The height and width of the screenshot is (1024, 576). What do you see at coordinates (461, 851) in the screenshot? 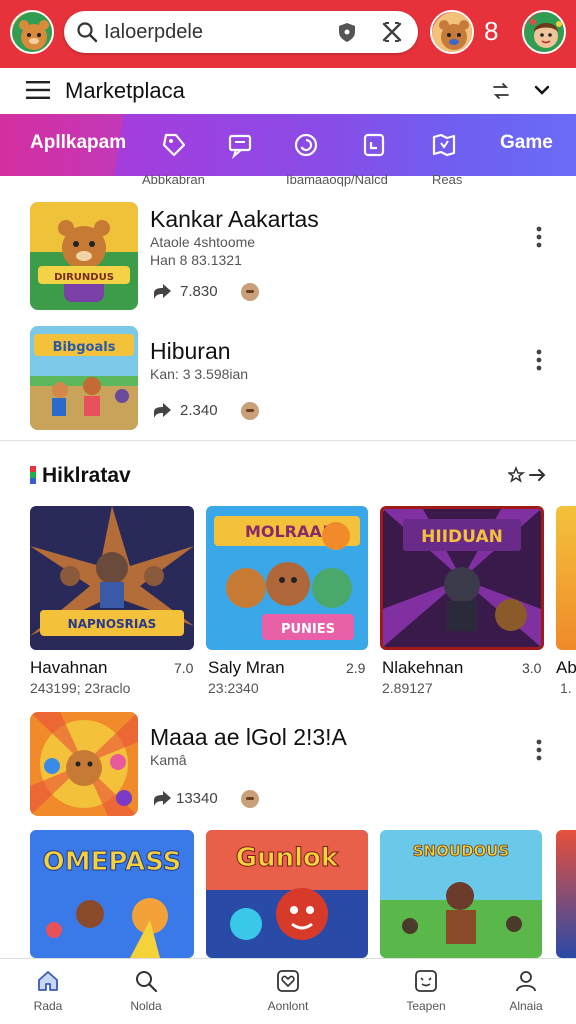
I see `svg-text: SNOUDOUS` at bounding box center [461, 851].